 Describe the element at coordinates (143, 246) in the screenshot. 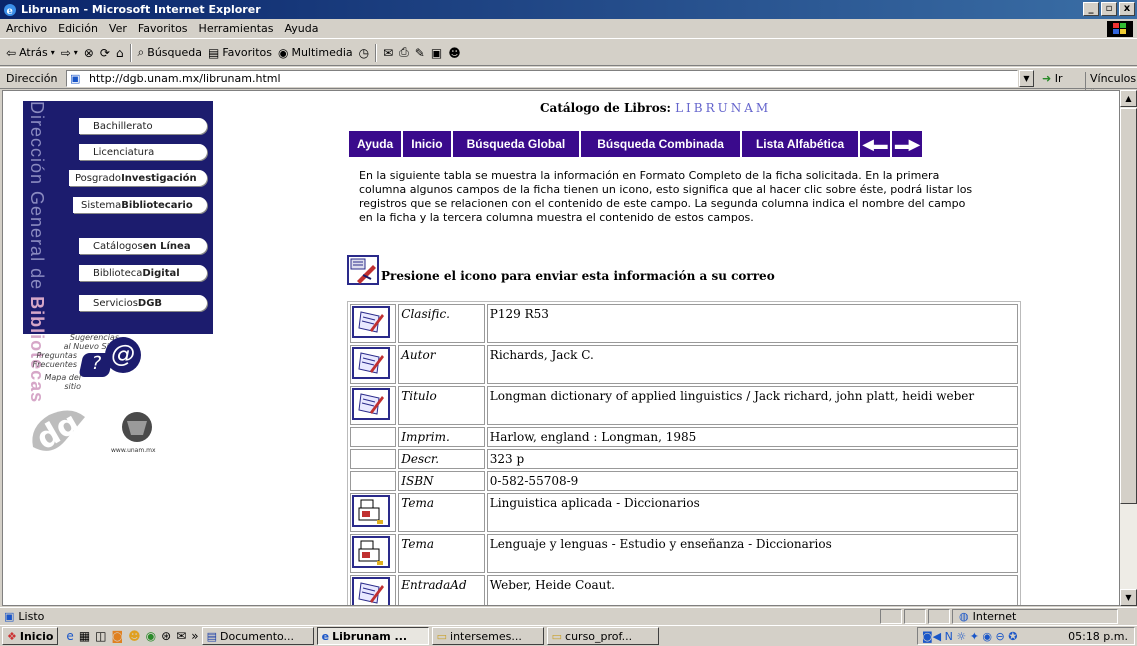

I see `sidebar-item-catalogos: Catálogos en Línea` at that location.